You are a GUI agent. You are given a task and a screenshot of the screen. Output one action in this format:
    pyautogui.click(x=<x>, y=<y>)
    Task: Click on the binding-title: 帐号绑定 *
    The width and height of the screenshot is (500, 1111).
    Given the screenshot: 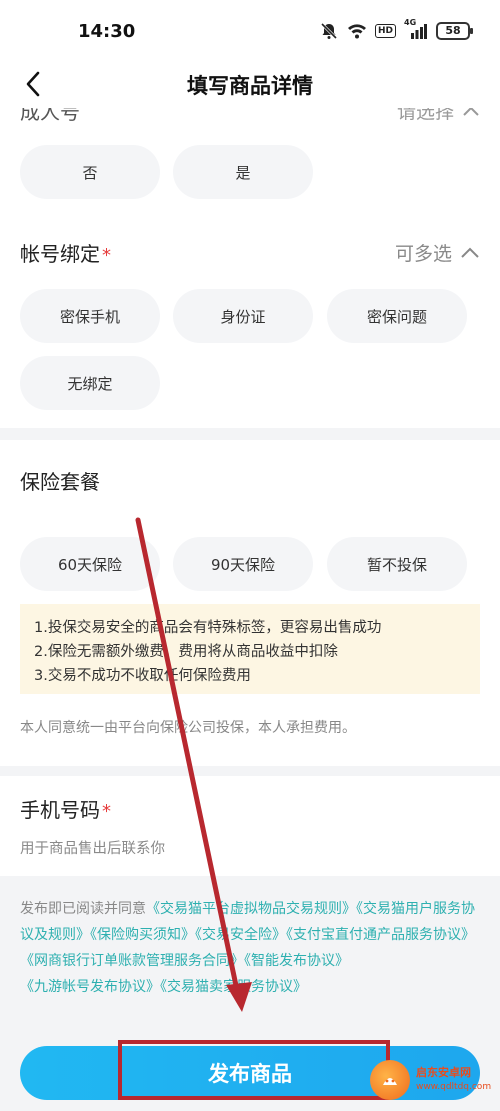 What is the action you would take?
    pyautogui.click(x=65, y=252)
    